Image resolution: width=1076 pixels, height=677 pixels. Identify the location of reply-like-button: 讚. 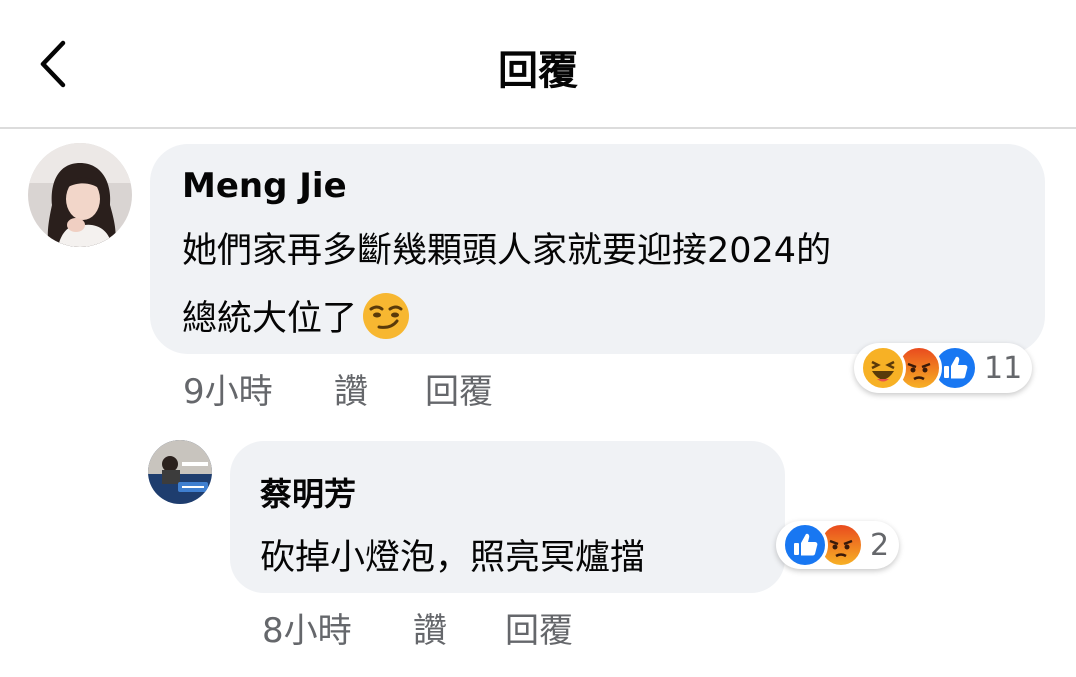
(430, 627).